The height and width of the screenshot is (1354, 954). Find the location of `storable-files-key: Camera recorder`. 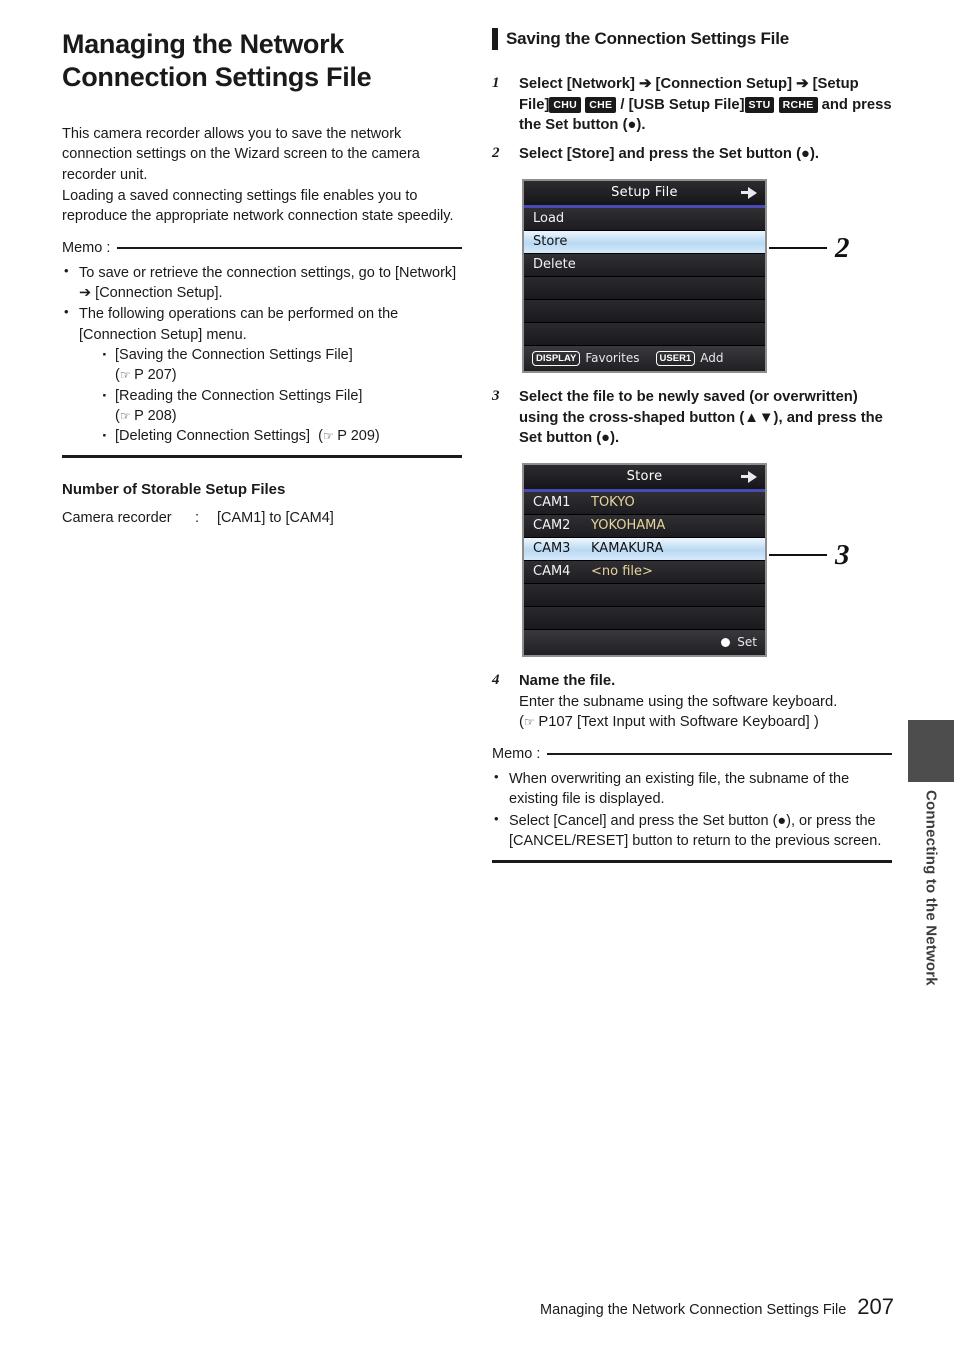

storable-files-key: Camera recorder is located at coordinates (117, 517).